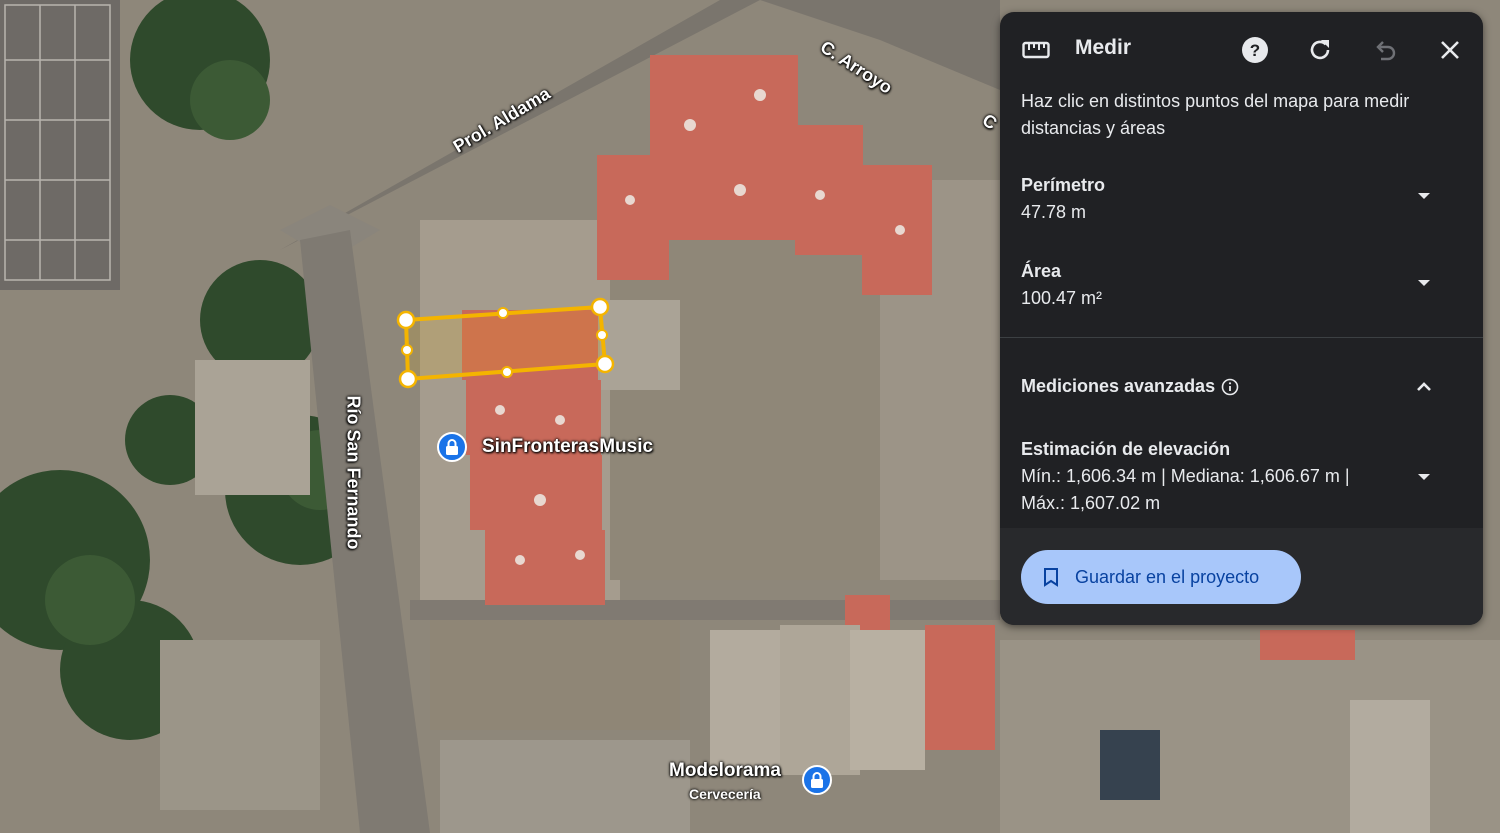 The width and height of the screenshot is (1500, 833). I want to click on close-icon, so click(1450, 50).